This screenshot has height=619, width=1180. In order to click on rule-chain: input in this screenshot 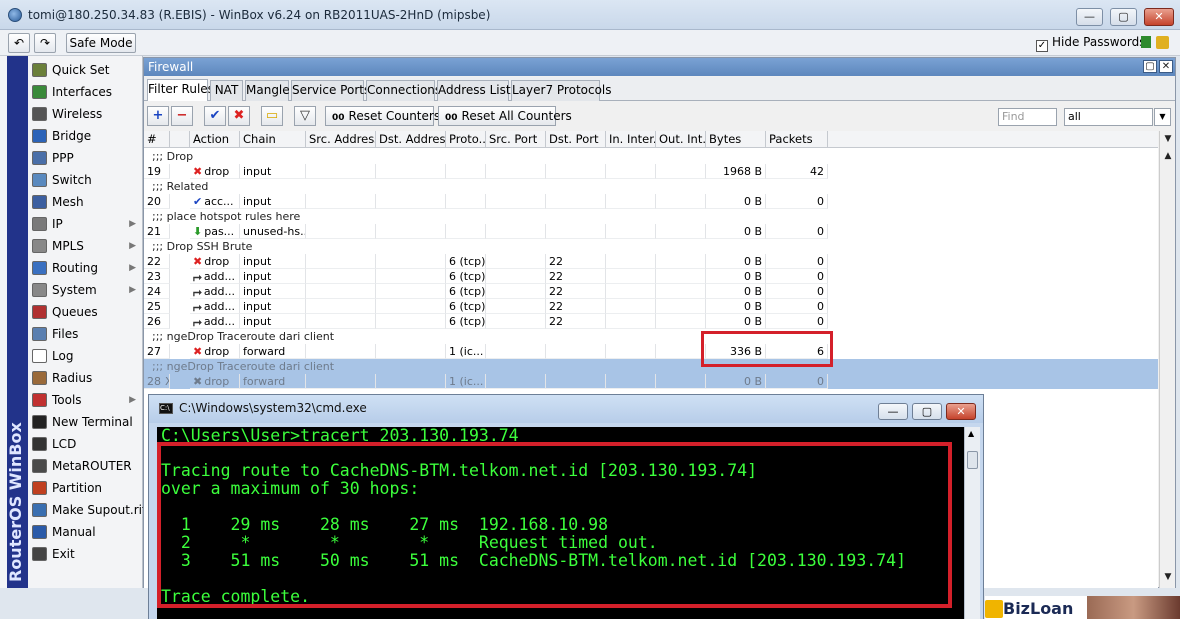, I will do `click(273, 321)`.